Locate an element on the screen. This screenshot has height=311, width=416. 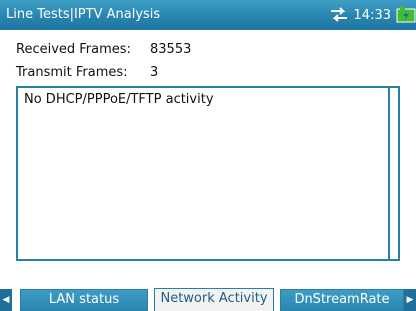
title-bar: Line Tests|IPTV Analysis 14:33 is located at coordinates (208, 15).